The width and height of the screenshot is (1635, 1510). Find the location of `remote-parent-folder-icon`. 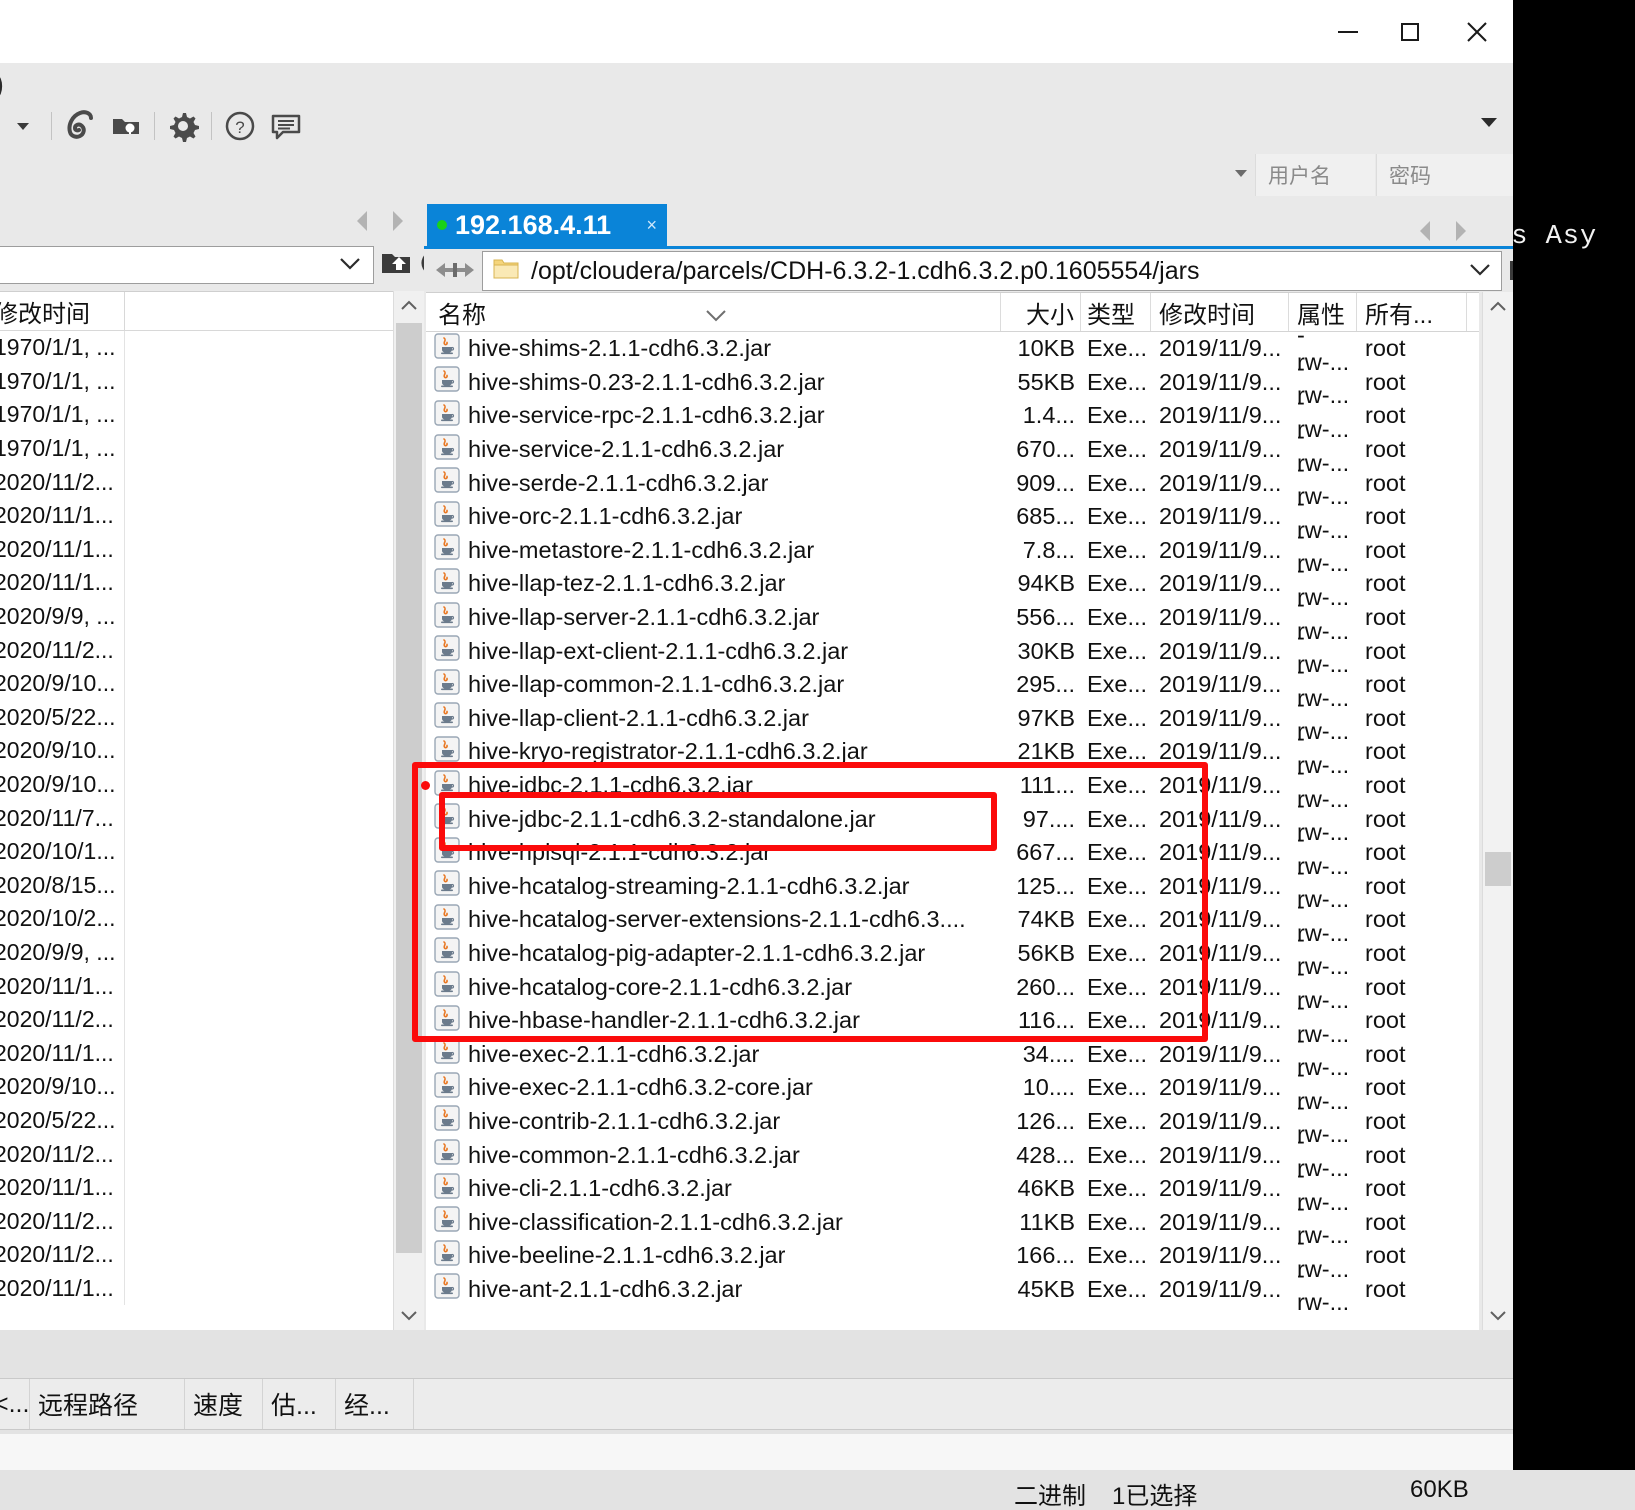

remote-parent-folder-icon is located at coordinates (1510, 272).